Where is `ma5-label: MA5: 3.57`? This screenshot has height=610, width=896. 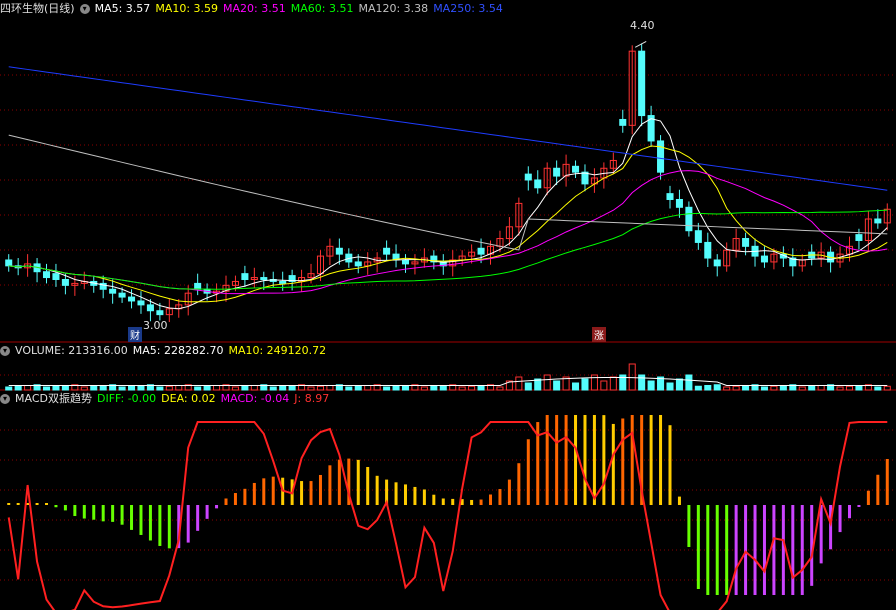
ma5-label: MA5: 3.57 is located at coordinates (122, 8).